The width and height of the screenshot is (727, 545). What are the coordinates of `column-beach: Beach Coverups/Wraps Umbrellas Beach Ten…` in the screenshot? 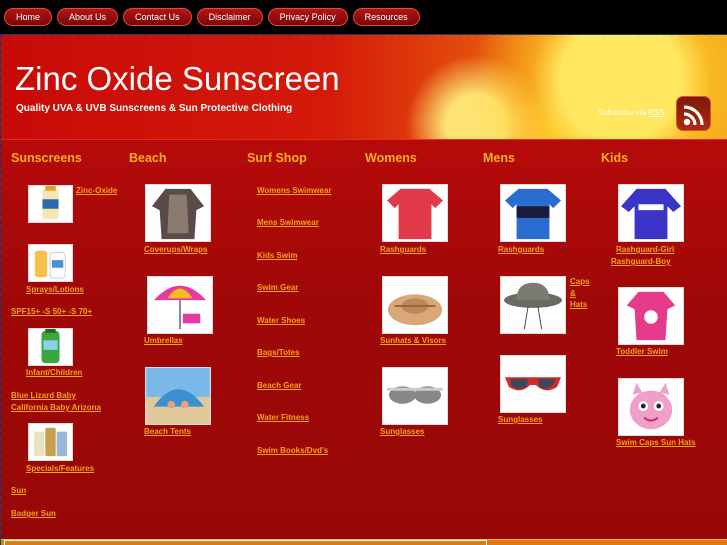 It's located at (178, 340).